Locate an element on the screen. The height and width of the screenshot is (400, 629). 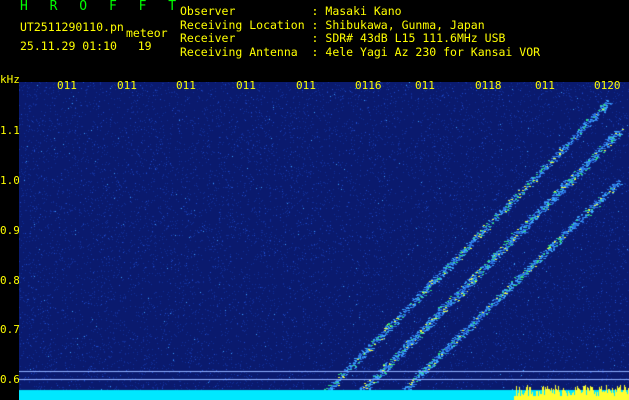
file-name: UT2511290110.pn is located at coordinates (72, 27).